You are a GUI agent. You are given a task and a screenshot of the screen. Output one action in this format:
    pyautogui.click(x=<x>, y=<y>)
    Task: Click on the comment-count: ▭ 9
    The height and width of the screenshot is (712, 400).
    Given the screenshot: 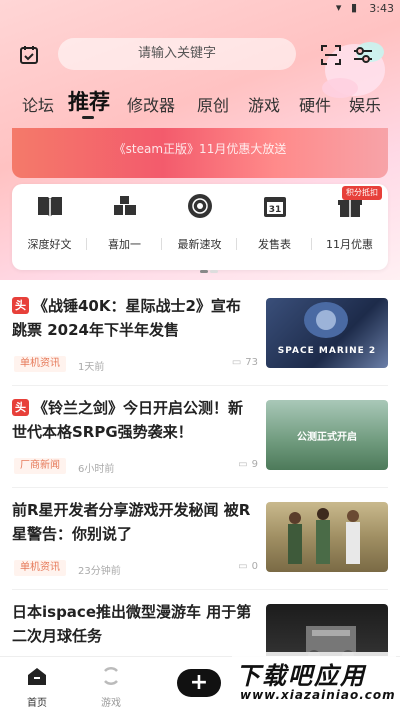 What is the action you would take?
    pyautogui.click(x=248, y=464)
    